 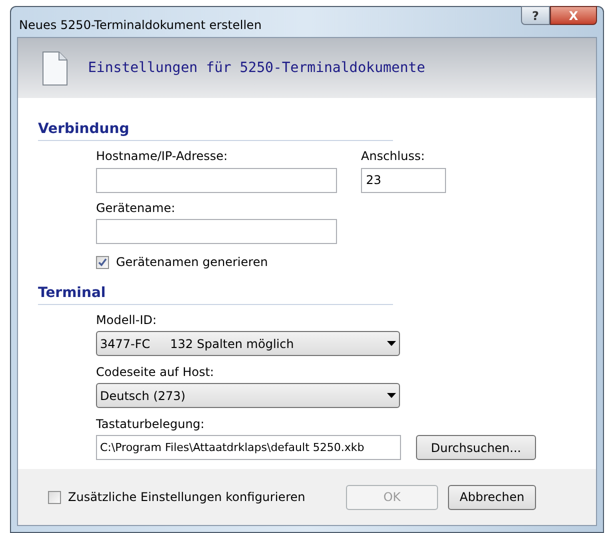 I want to click on field-label: Gerätename:, so click(x=136, y=208).